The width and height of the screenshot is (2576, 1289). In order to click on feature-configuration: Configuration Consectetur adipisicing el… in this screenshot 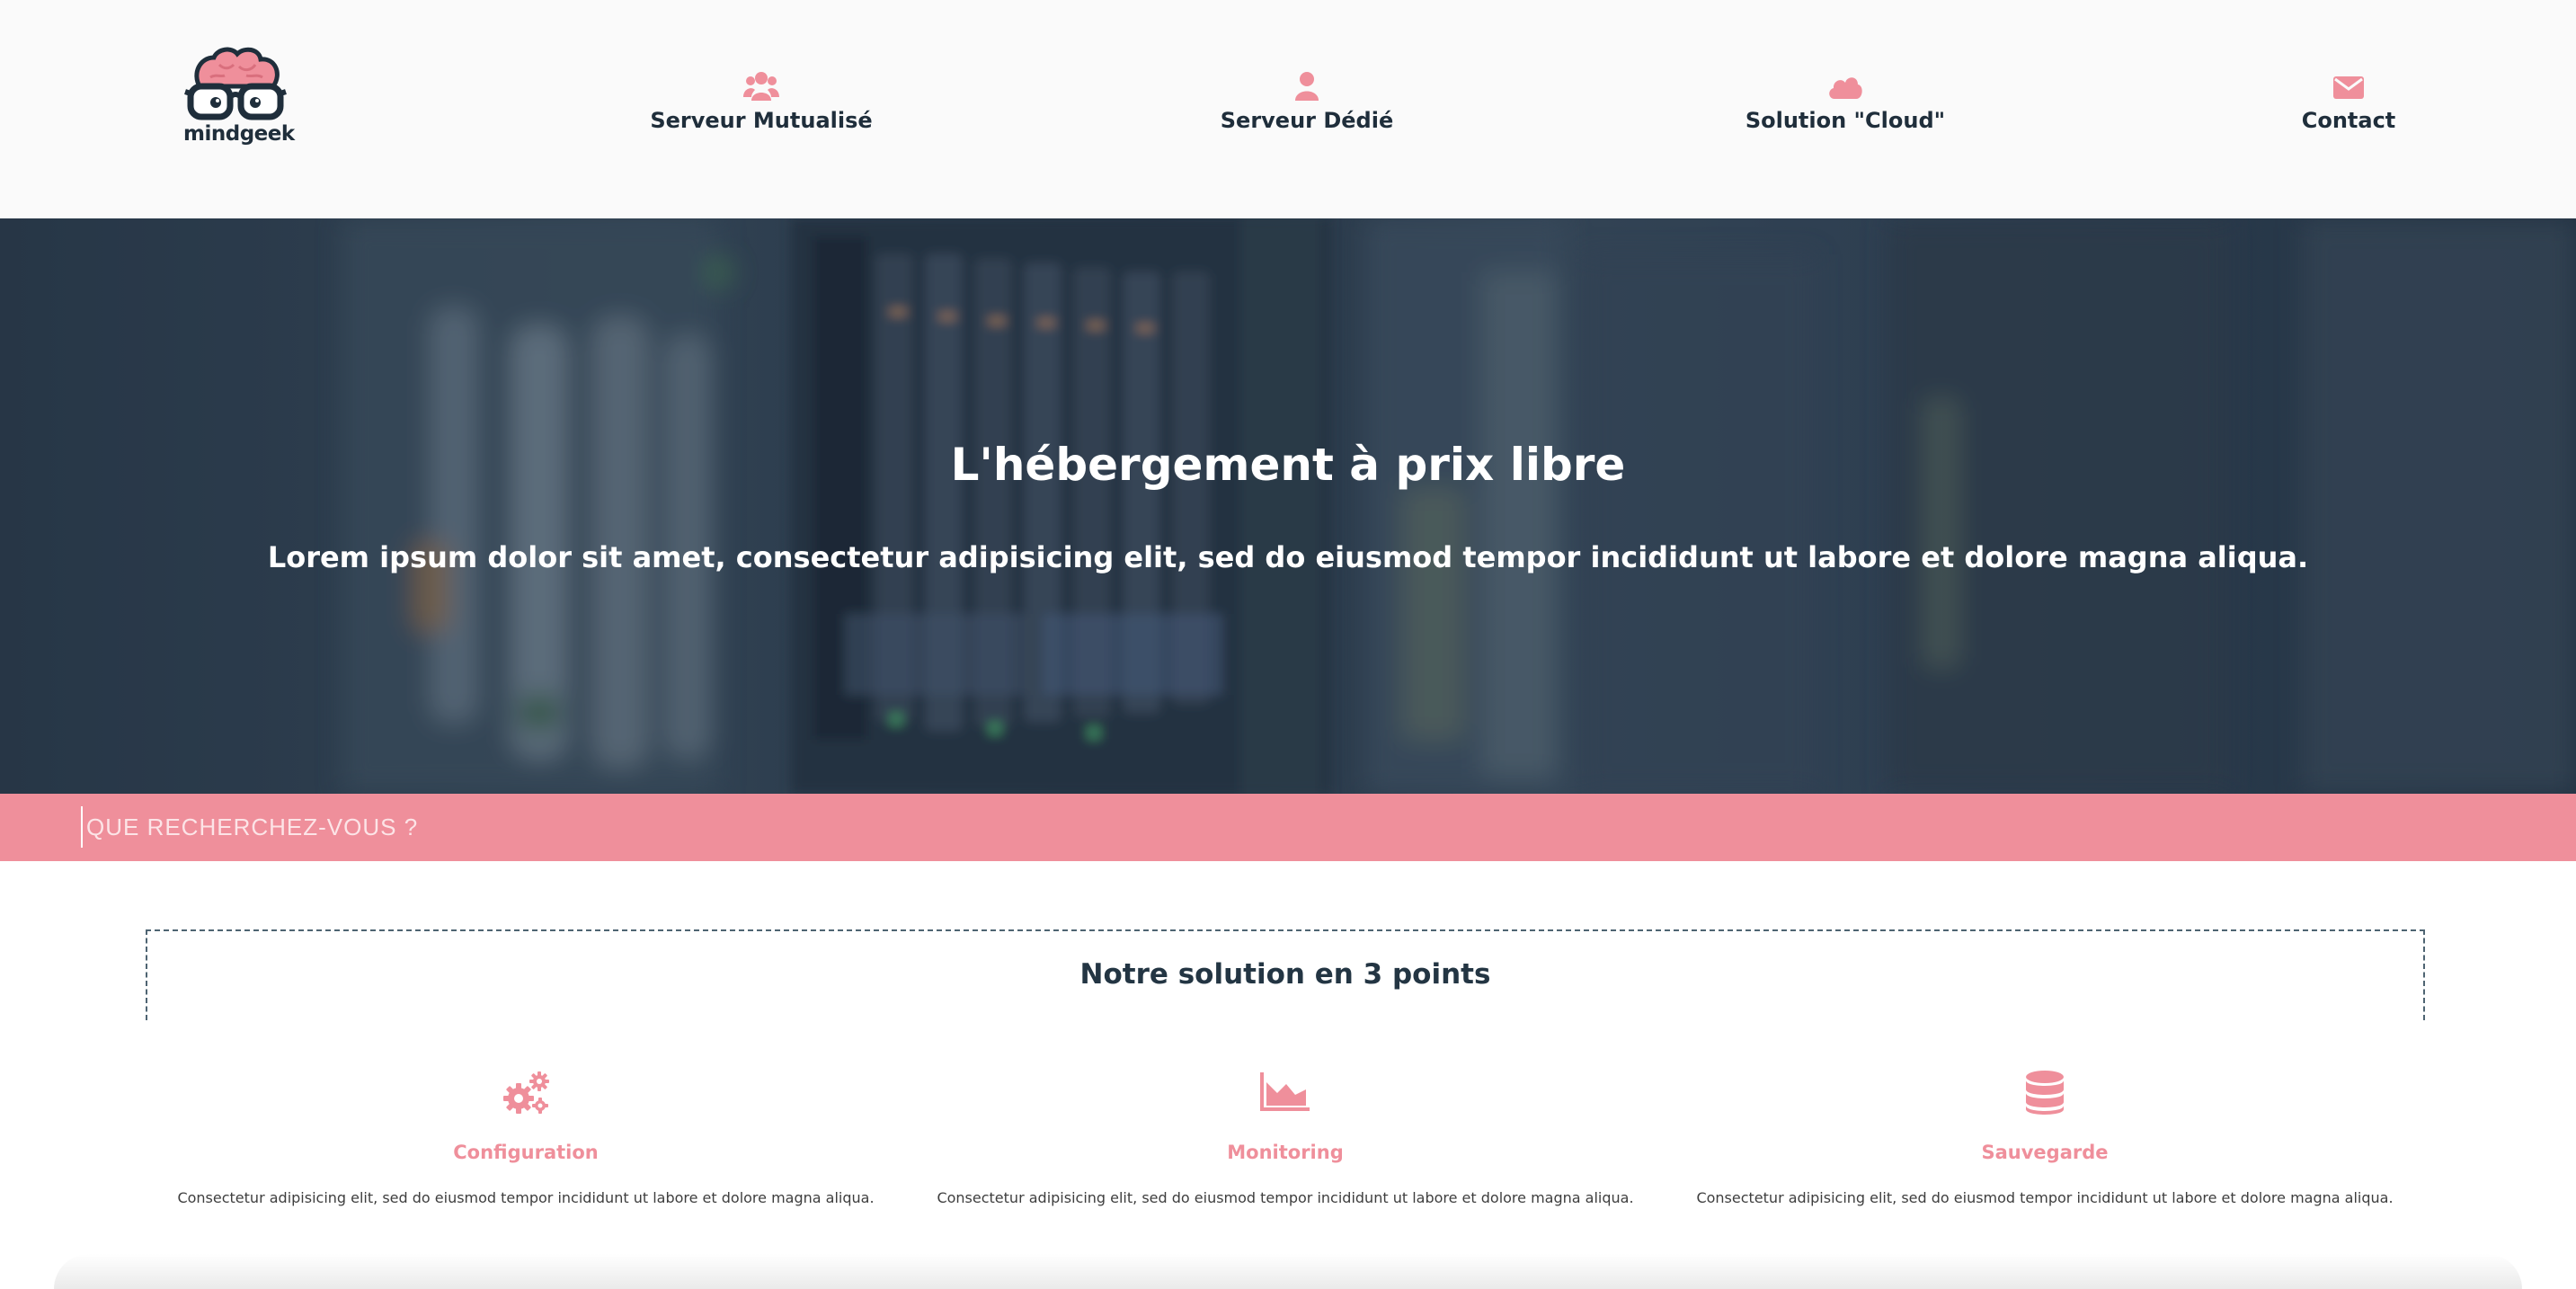, I will do `click(525, 1150)`.